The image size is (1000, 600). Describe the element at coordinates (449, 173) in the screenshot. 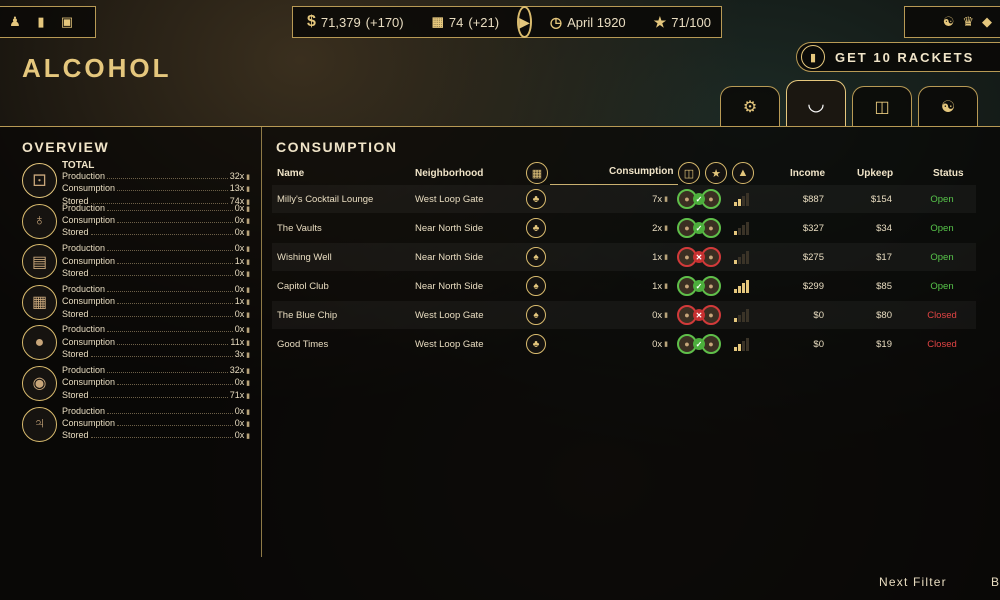

I see `header-neighborhood: Neighborhood` at that location.